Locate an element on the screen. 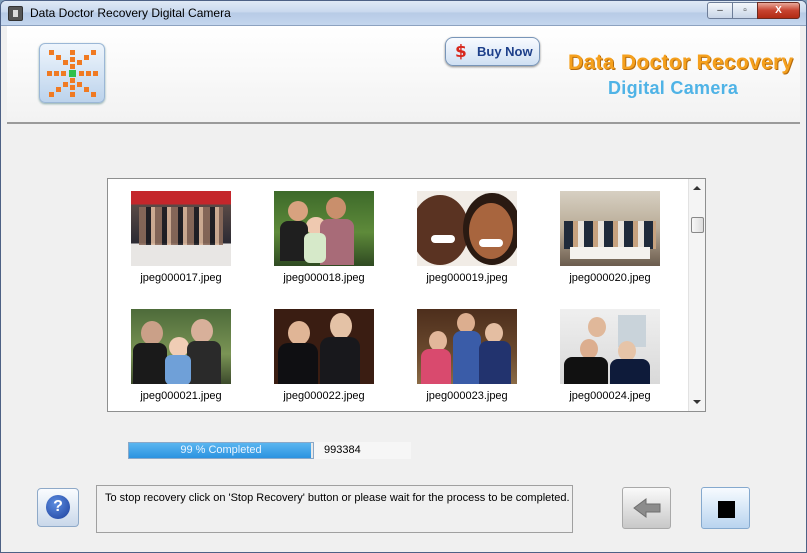  help-button: ? is located at coordinates (58, 507).